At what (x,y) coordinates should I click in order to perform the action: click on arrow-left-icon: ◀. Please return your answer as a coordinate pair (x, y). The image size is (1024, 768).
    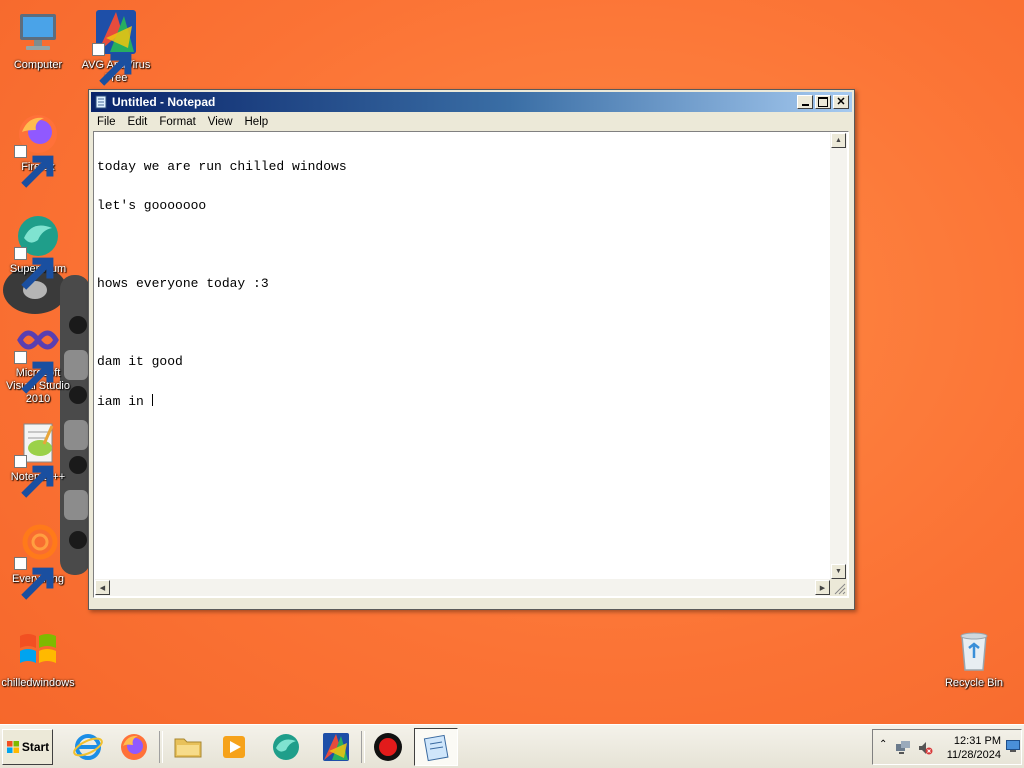
    Looking at the image, I should click on (102, 588).